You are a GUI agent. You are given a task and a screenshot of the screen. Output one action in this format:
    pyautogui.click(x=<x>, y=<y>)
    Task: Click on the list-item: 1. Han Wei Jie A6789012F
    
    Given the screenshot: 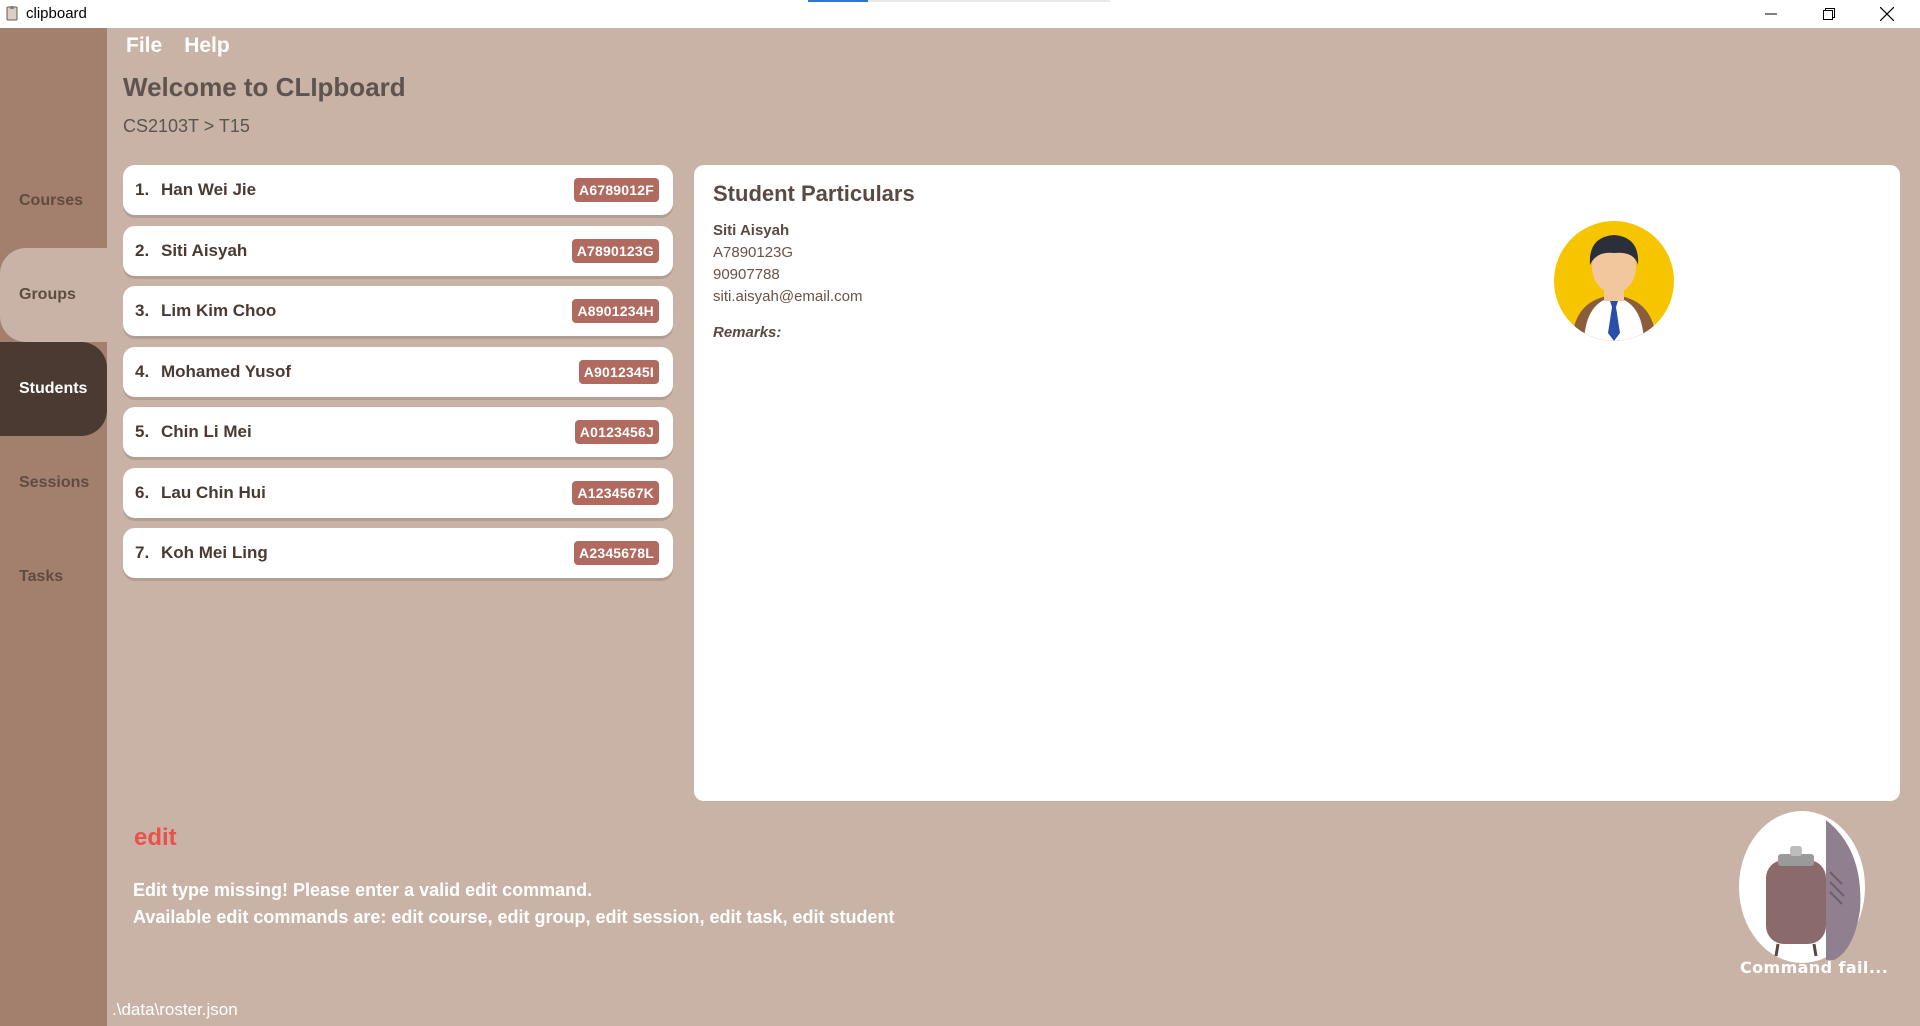 What is the action you would take?
    pyautogui.click(x=398, y=190)
    